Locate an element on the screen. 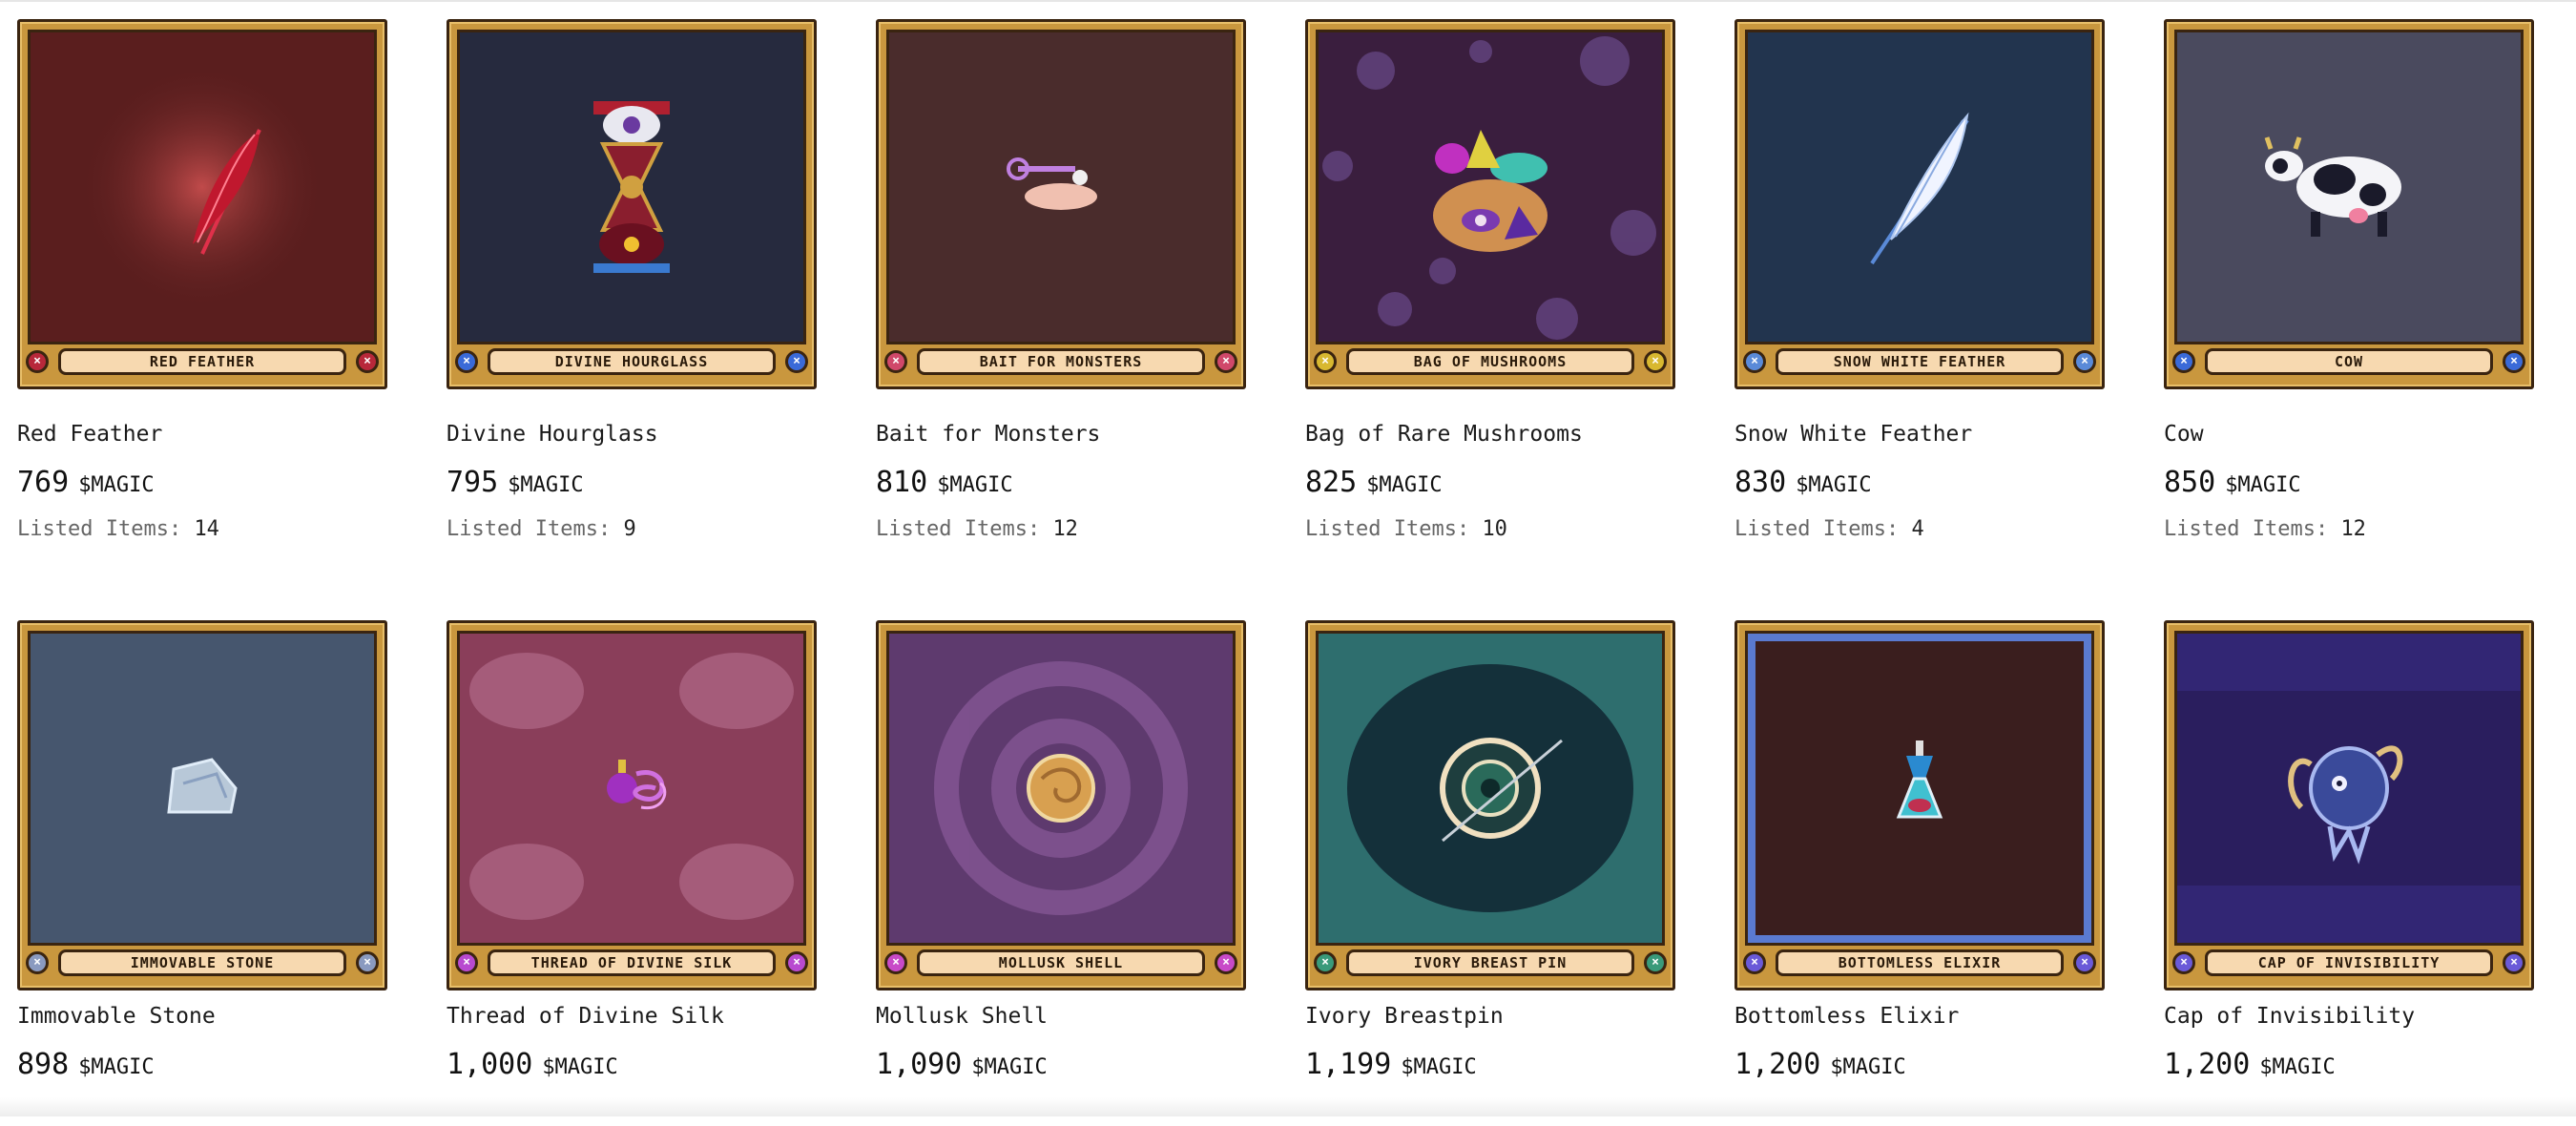 The image size is (2576, 1126). item-card-frame: × × Bait for Monsters is located at coordinates (1061, 204).